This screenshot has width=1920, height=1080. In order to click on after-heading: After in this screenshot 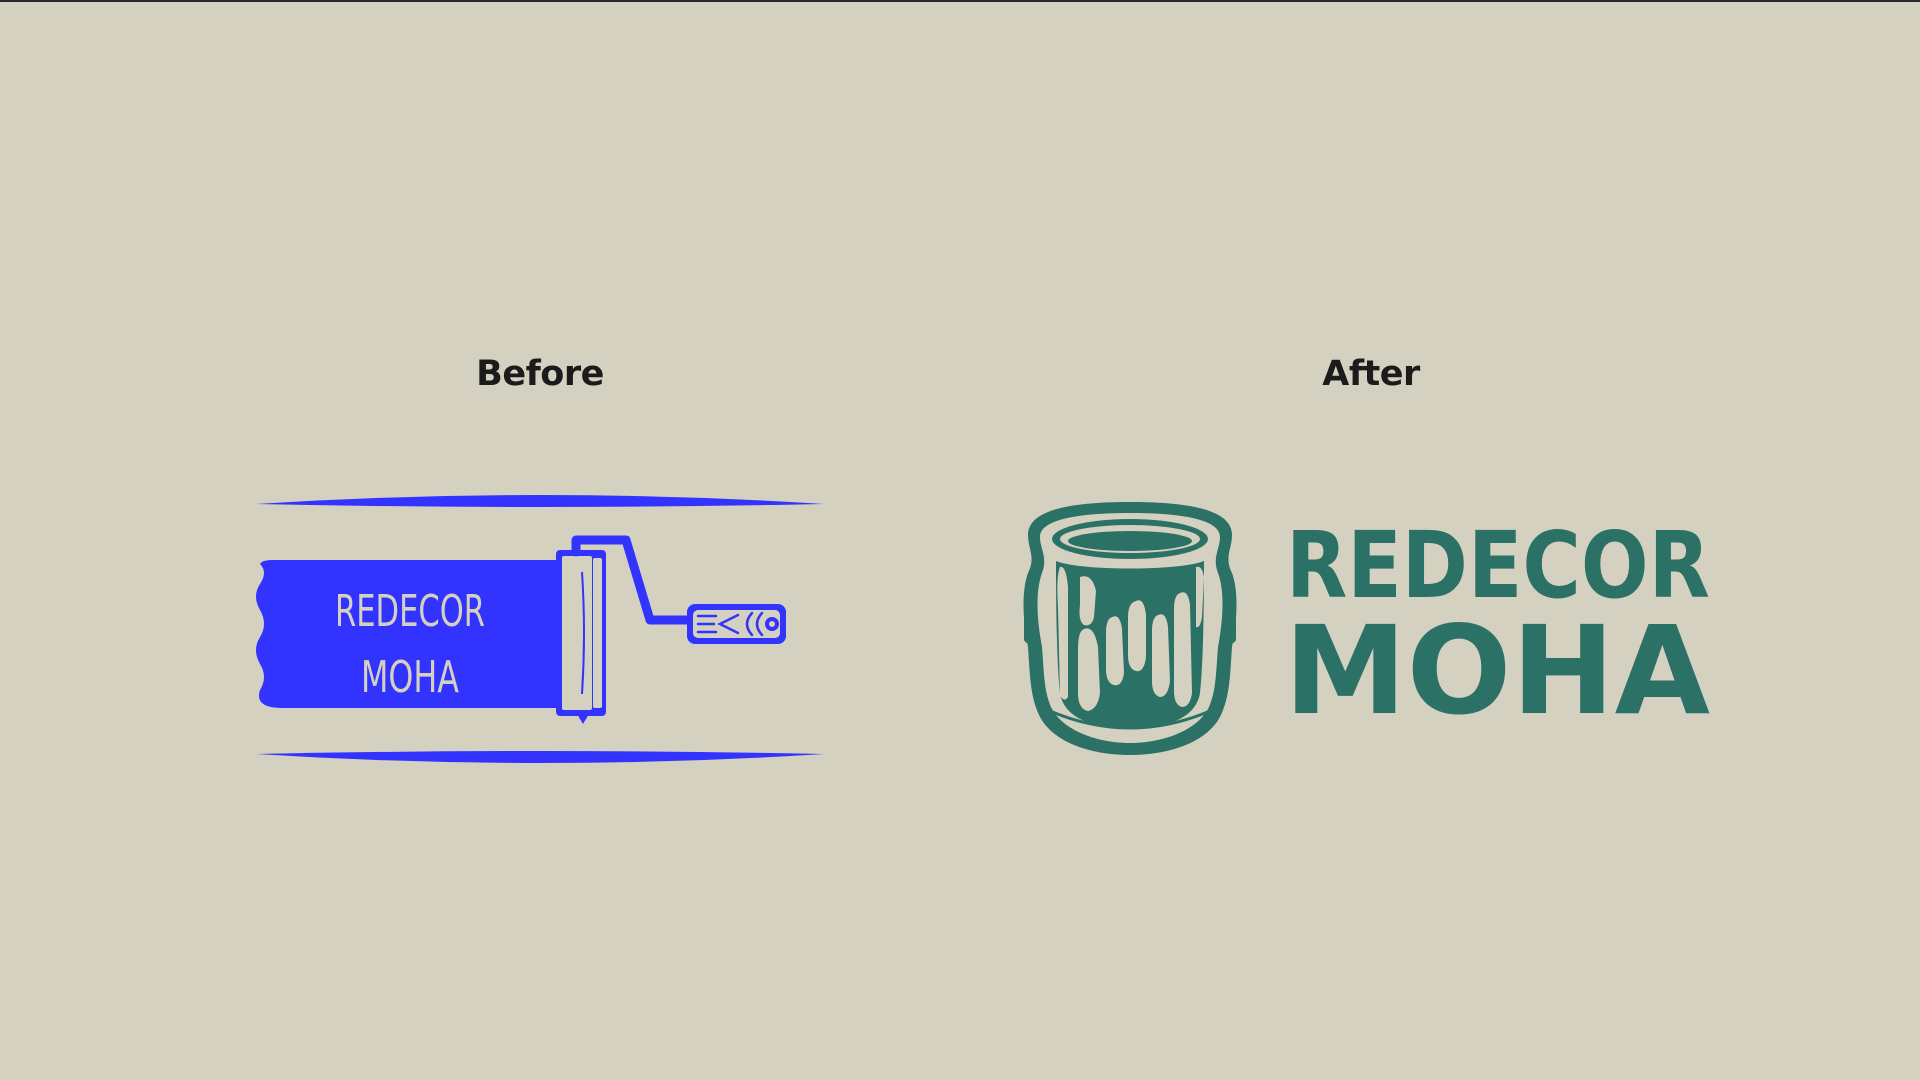, I will do `click(1371, 374)`.